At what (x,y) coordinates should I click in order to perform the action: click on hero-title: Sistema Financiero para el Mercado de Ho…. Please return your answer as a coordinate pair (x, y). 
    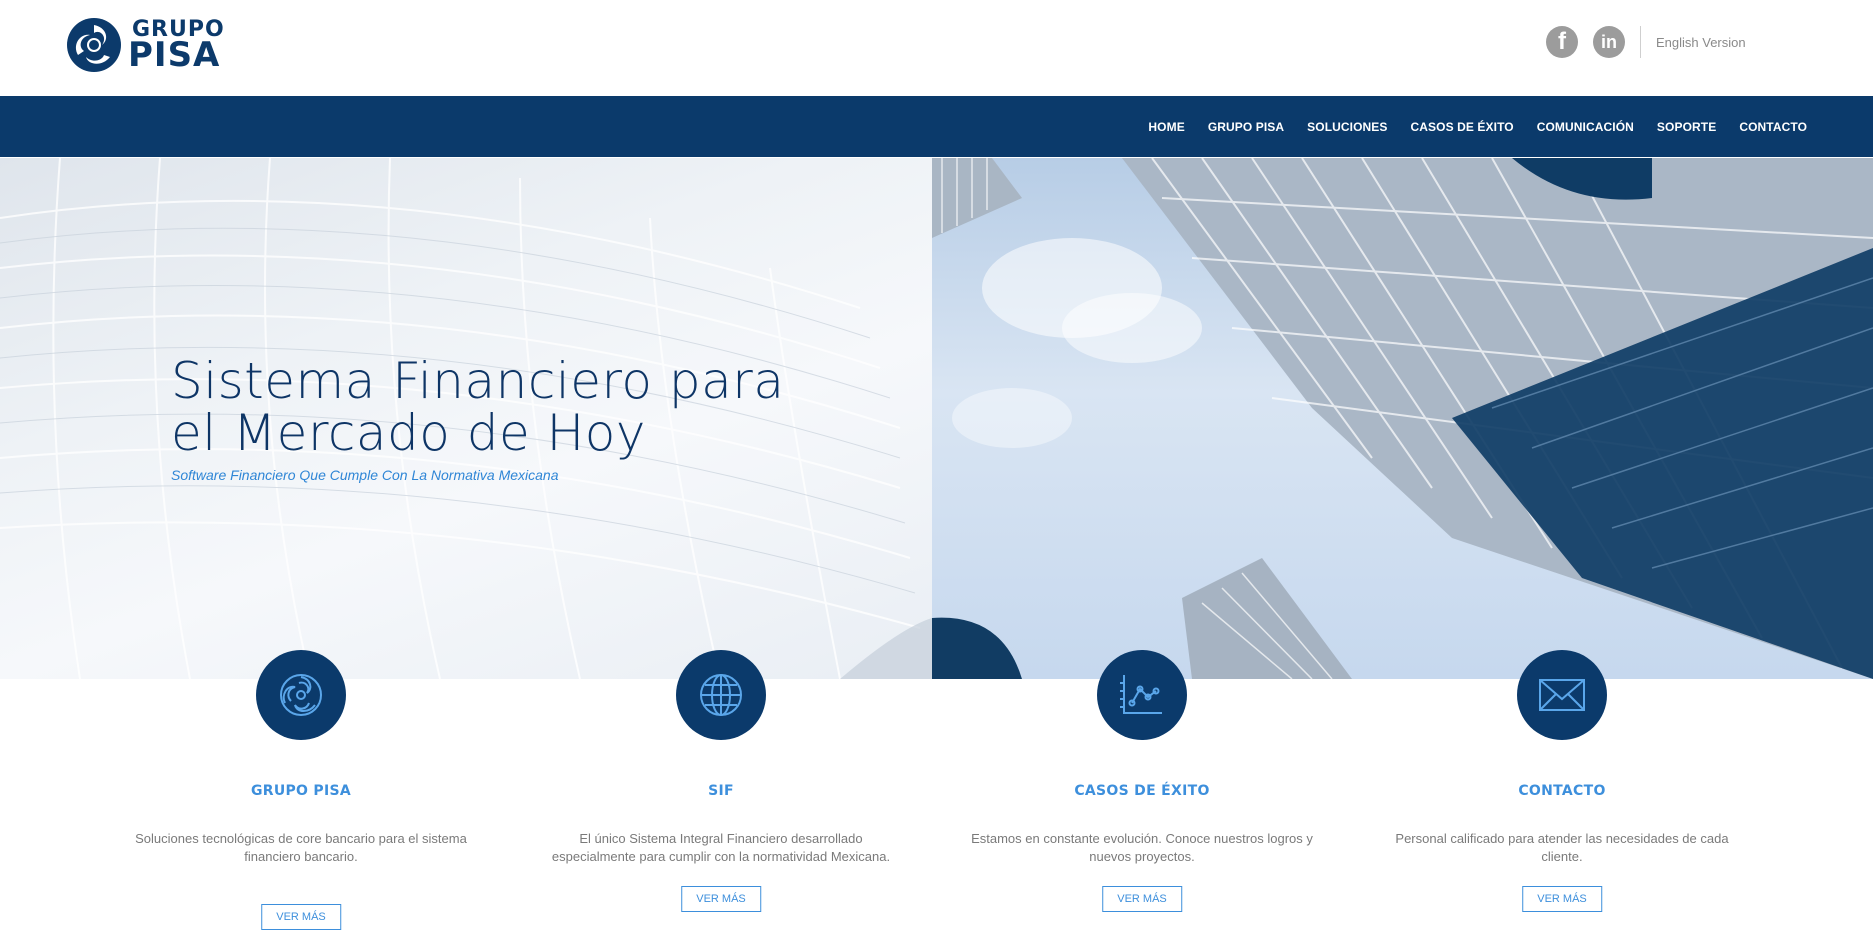
    Looking at the image, I should click on (477, 407).